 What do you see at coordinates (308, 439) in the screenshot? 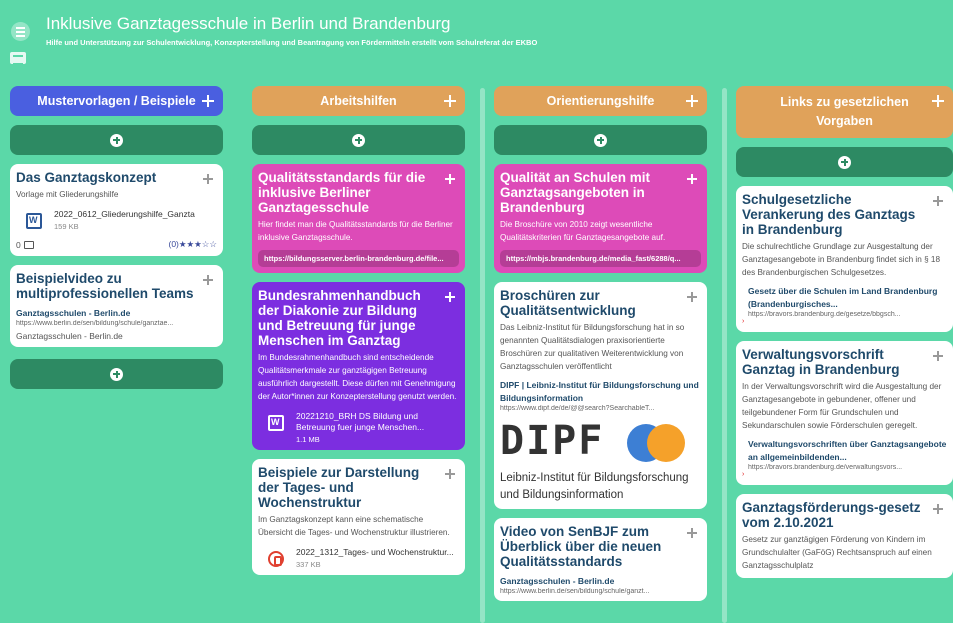
I see `attachment-size: 1.1 MB` at bounding box center [308, 439].